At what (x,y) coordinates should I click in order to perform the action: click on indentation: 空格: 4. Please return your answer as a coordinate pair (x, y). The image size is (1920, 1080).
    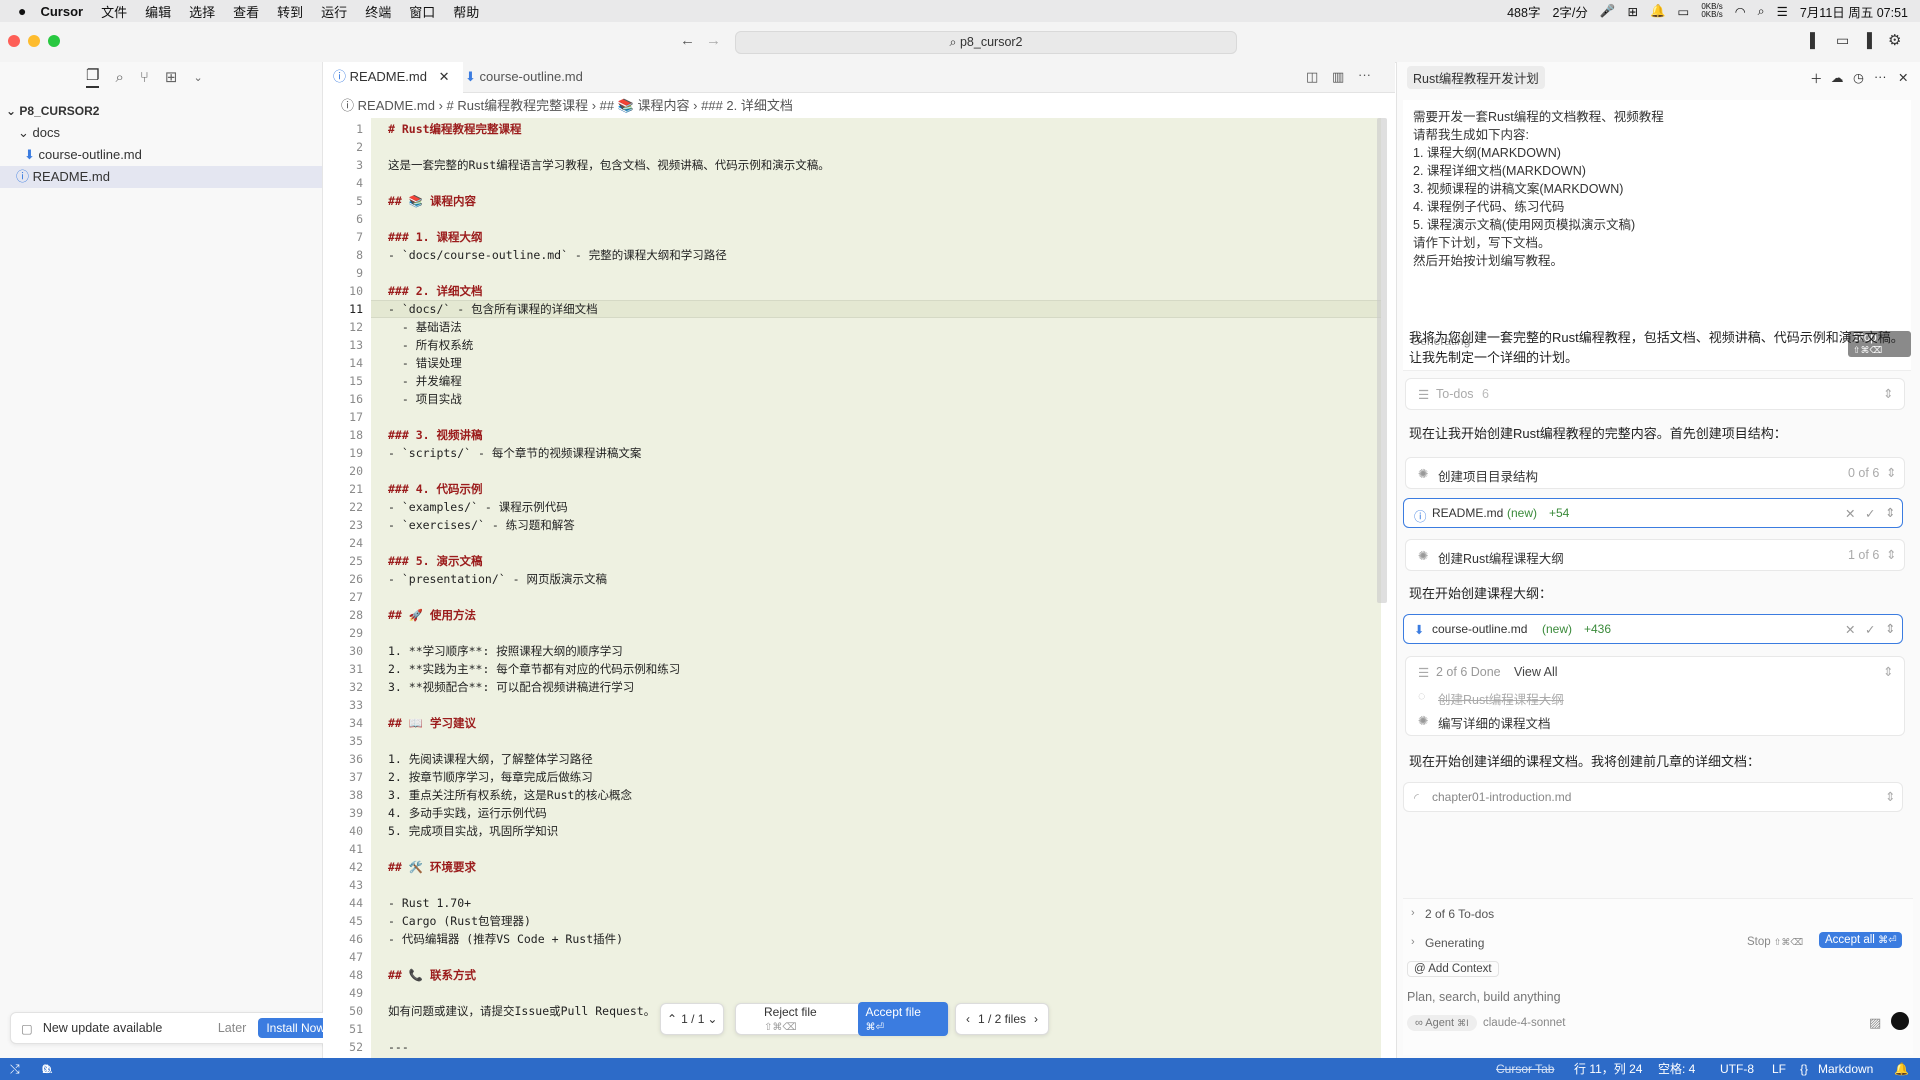
    Looking at the image, I should click on (1676, 1069).